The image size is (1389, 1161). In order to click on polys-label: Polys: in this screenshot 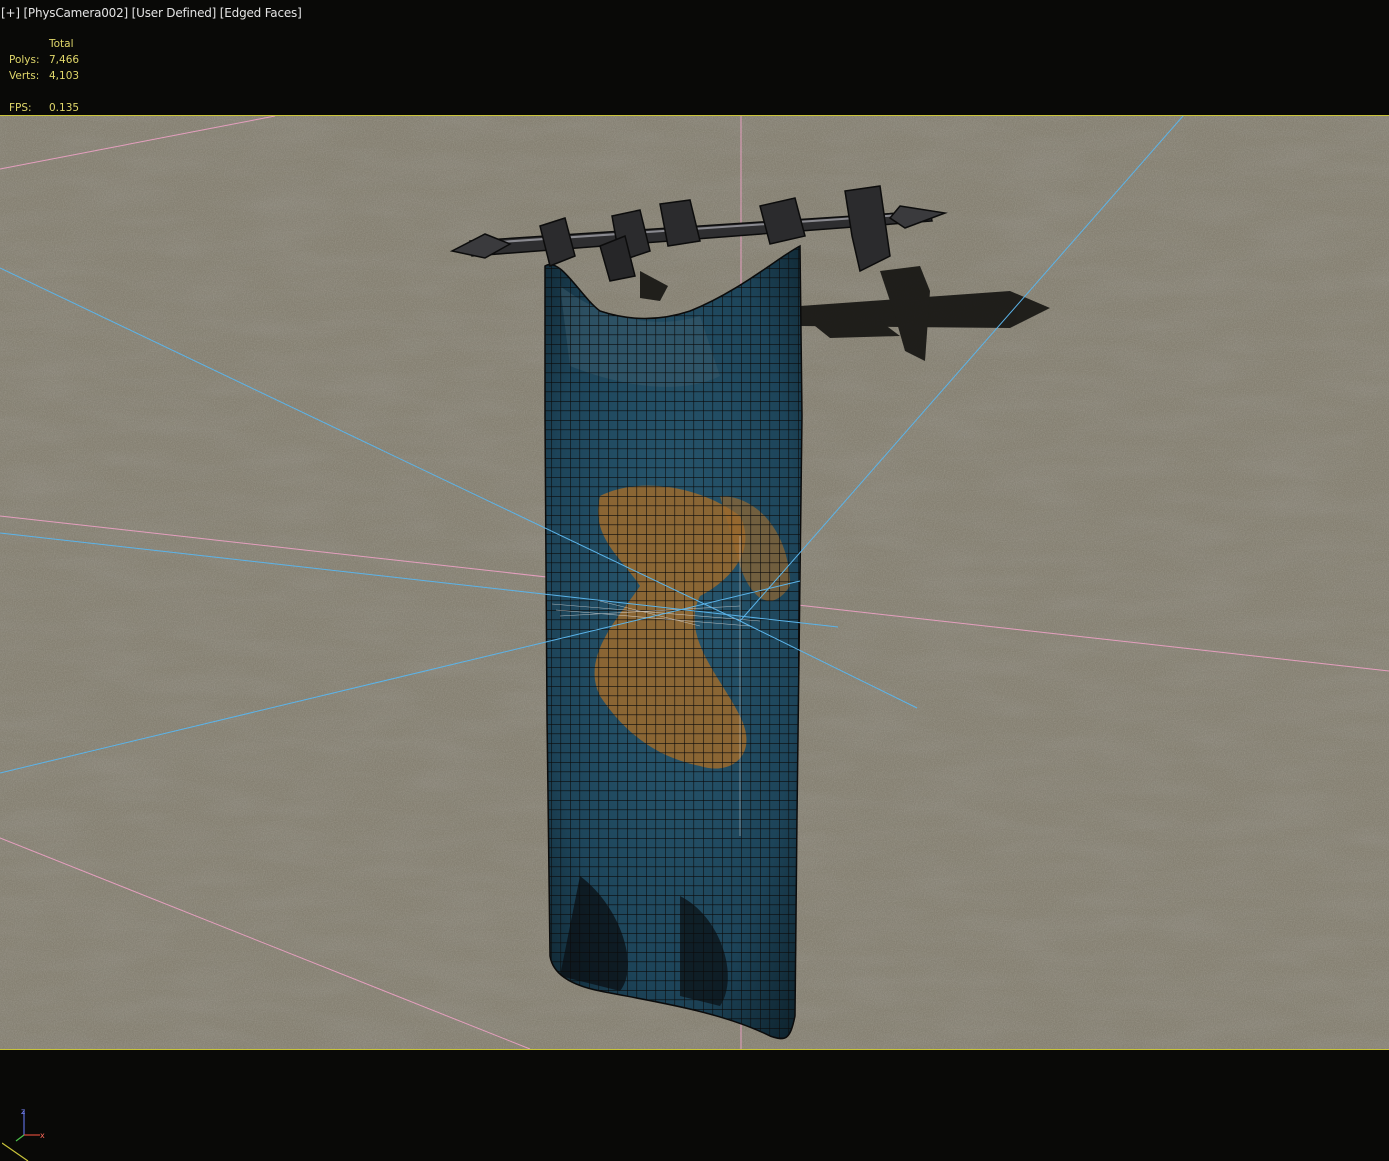, I will do `click(24, 60)`.